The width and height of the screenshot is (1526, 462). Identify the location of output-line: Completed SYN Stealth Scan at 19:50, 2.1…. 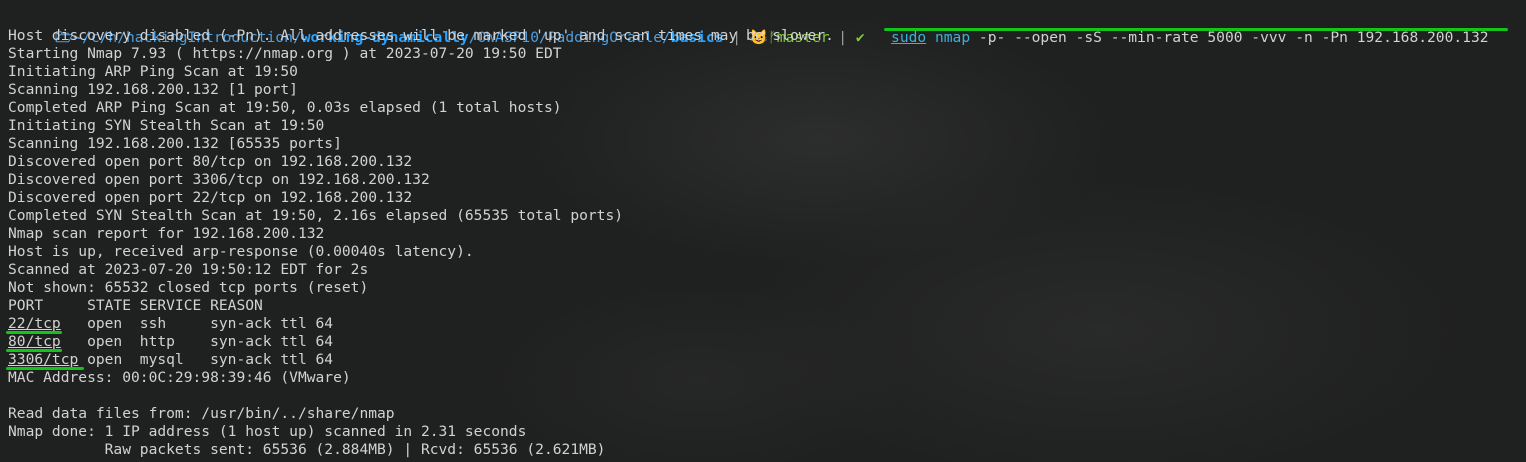
(316, 215).